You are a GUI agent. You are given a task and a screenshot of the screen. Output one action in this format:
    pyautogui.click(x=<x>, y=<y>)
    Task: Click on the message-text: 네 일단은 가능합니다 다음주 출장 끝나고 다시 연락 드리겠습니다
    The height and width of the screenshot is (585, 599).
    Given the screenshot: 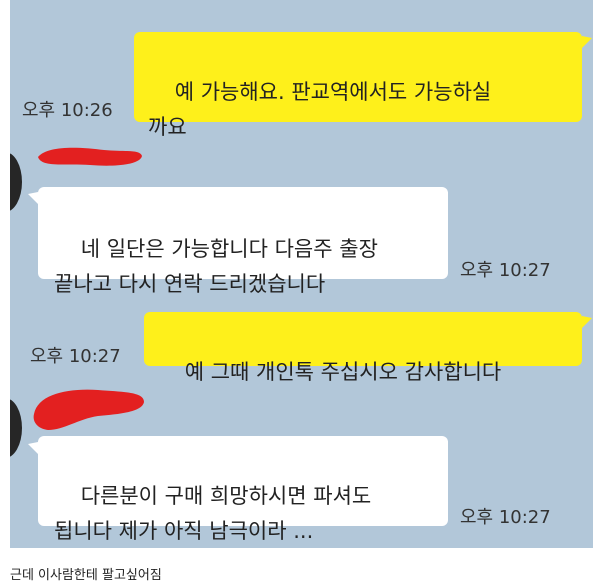 What is the action you would take?
    pyautogui.click(x=216, y=266)
    